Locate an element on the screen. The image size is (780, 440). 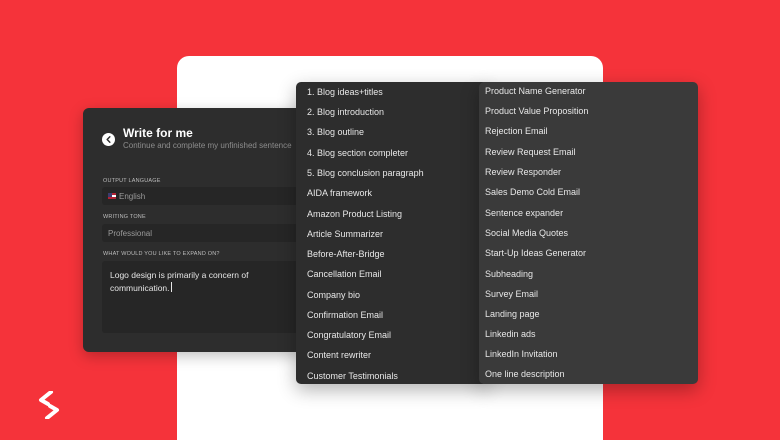
output-language-select: English is located at coordinates (203, 196).